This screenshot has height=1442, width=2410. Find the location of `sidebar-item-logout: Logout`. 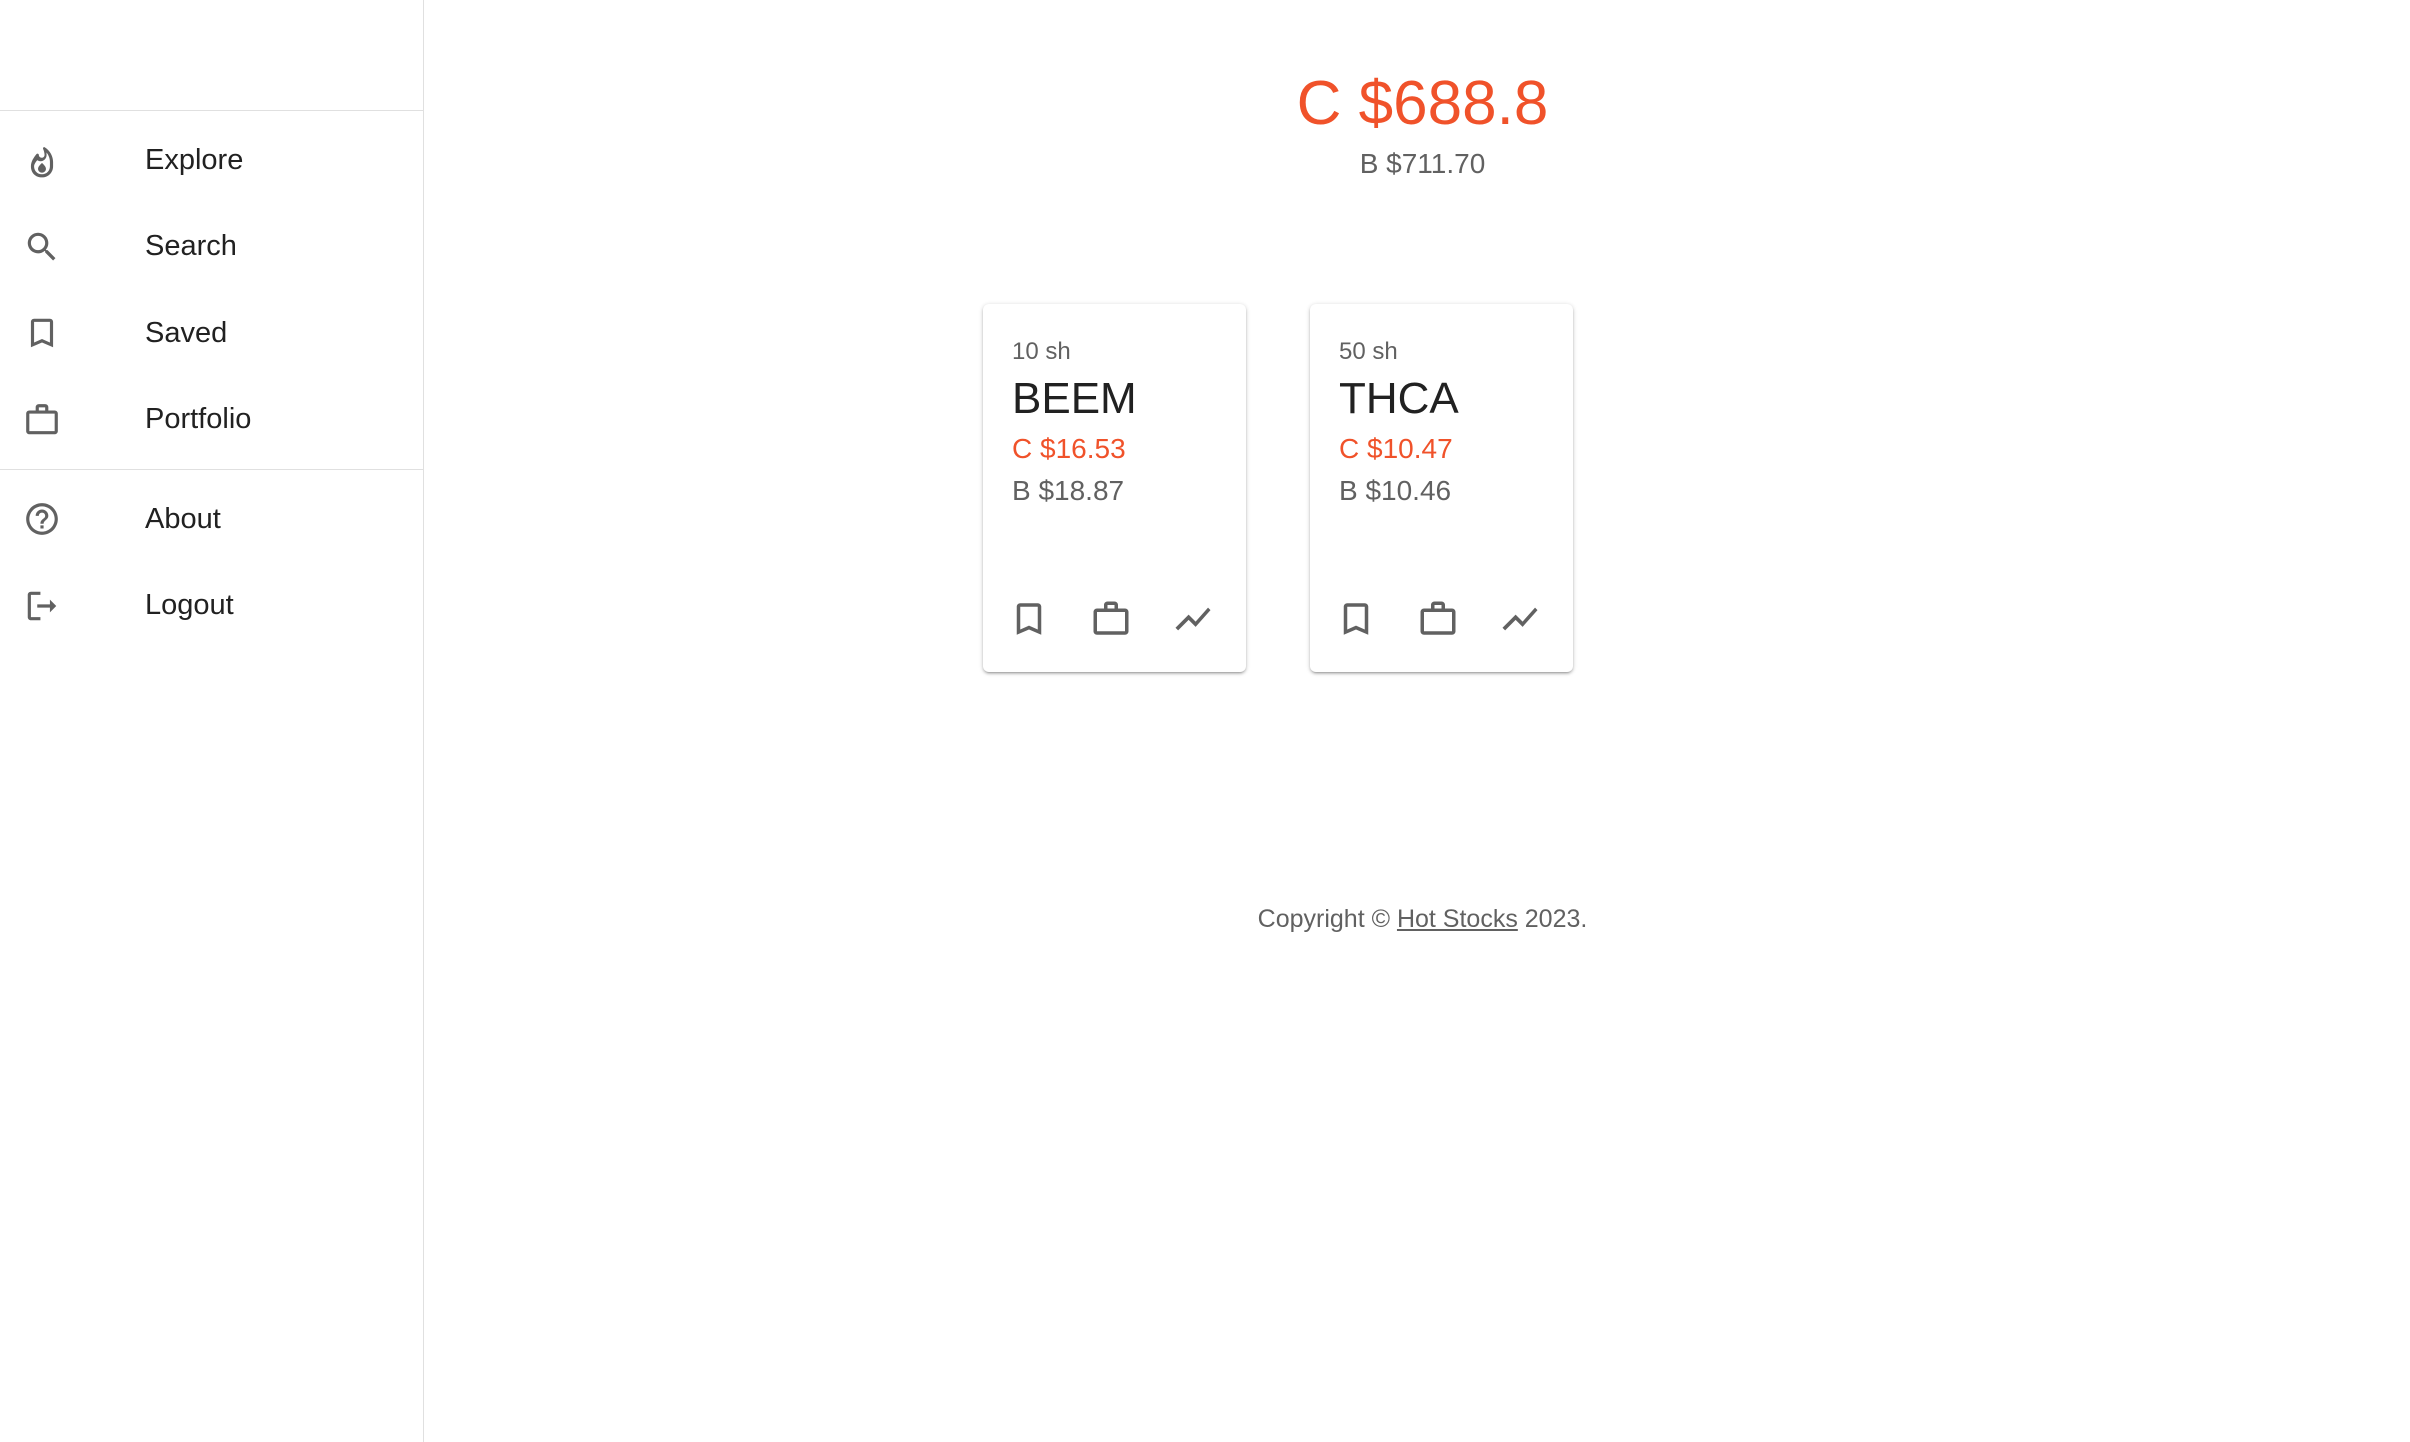

sidebar-item-logout: Logout is located at coordinates (211, 606).